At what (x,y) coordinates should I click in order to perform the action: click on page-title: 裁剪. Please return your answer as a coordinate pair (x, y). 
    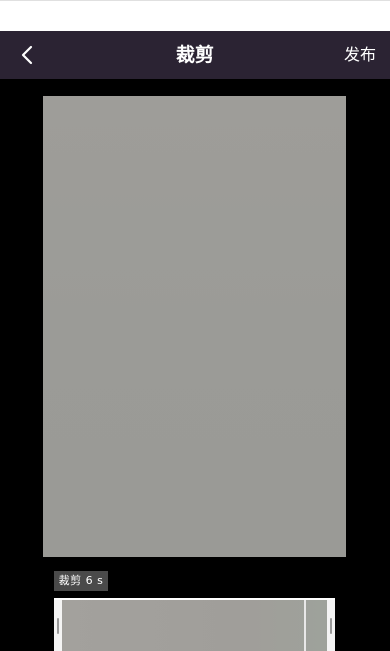
    Looking at the image, I should click on (194, 55).